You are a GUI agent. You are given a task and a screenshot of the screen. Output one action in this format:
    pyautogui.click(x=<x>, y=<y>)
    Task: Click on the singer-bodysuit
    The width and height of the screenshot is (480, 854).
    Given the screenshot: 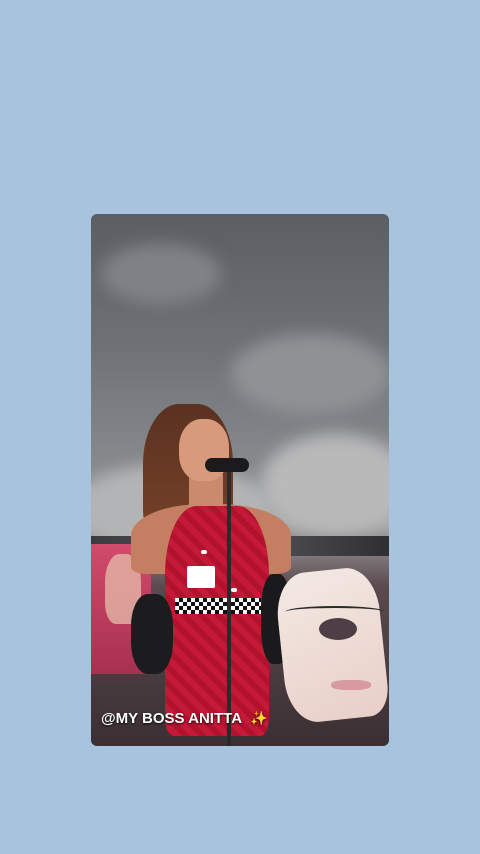 What is the action you would take?
    pyautogui.click(x=217, y=621)
    